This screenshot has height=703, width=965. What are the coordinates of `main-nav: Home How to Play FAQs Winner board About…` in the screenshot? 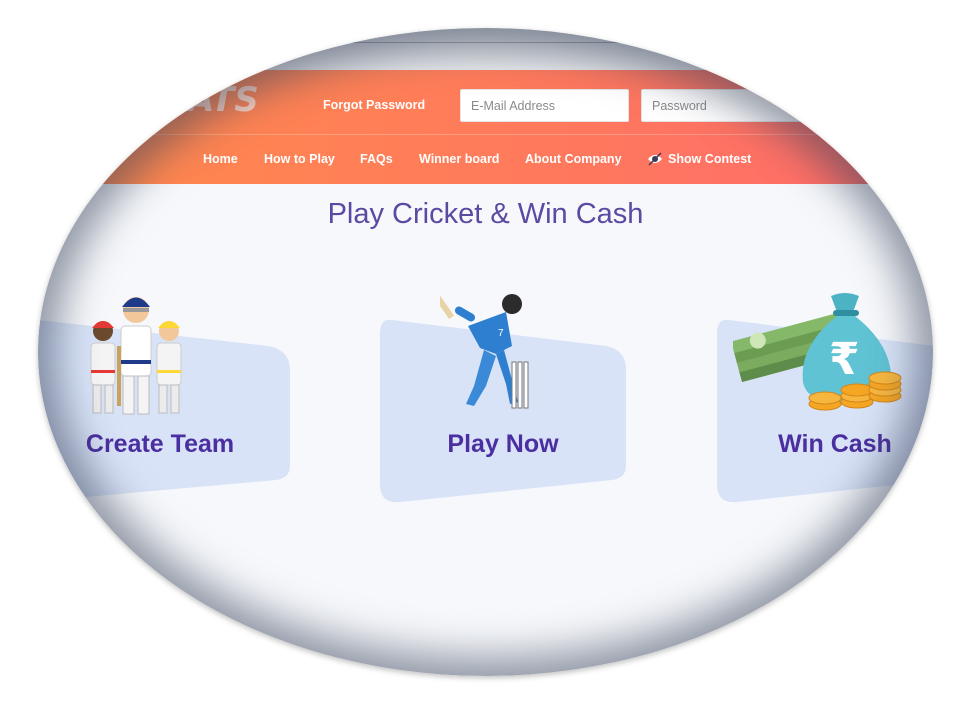 It's located at (485, 167).